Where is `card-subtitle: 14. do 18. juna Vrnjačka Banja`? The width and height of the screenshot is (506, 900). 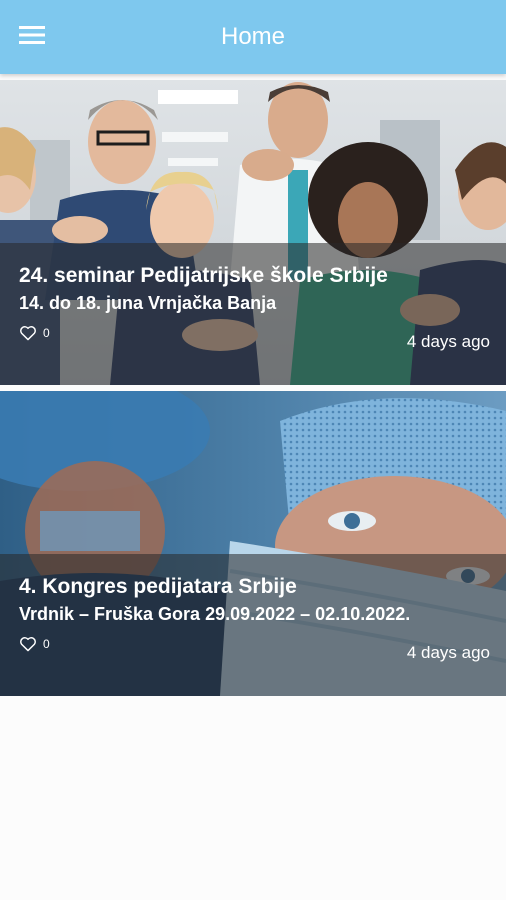
card-subtitle: 14. do 18. juna Vrnjačka Banja is located at coordinates (148, 303).